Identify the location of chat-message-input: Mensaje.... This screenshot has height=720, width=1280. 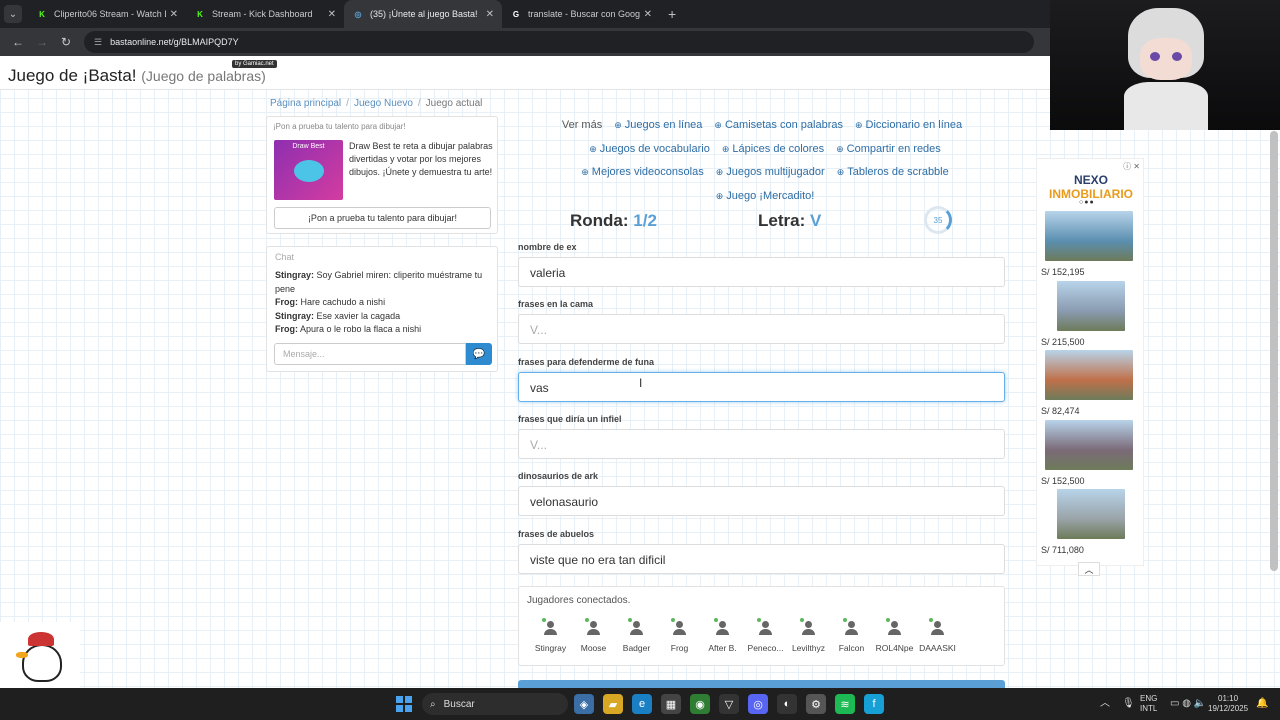
(370, 354).